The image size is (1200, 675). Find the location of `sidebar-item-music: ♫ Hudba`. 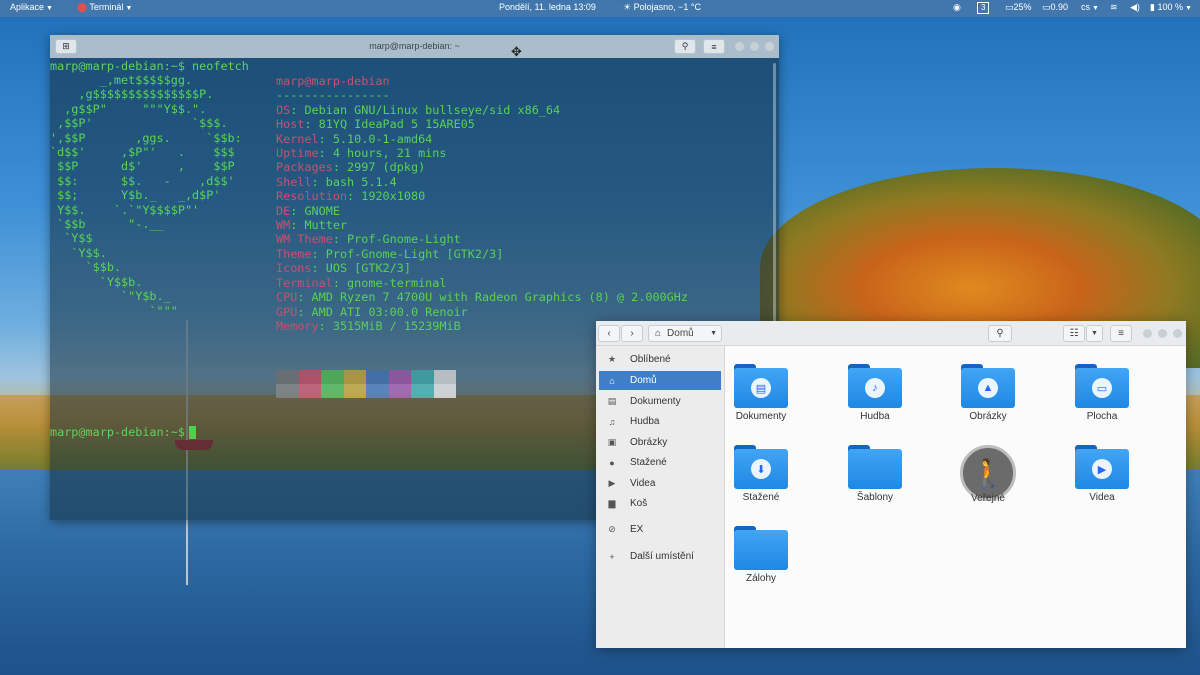

sidebar-item-music: ♫ Hudba is located at coordinates (660, 421).